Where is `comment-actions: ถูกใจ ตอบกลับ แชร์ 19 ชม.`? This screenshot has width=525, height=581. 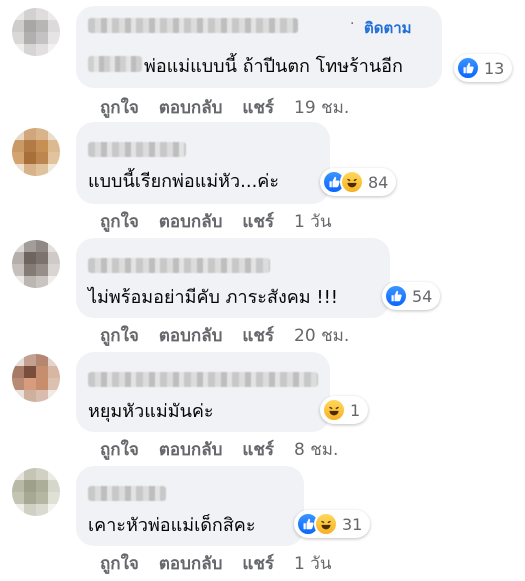
comment-actions: ถูกใจ ตอบกลับ แชร์ 19 ชม. is located at coordinates (234, 107).